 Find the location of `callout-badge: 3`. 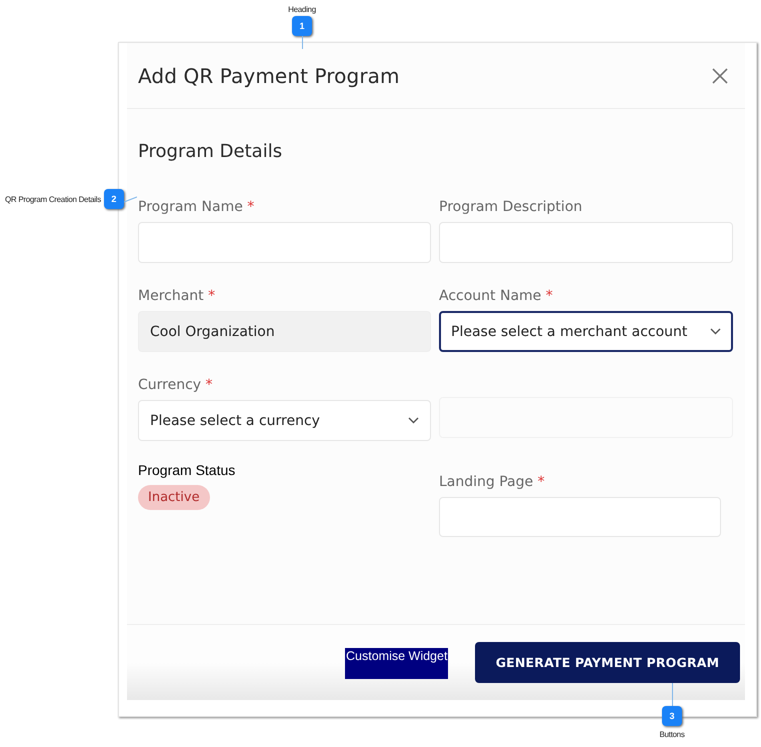

callout-badge: 3 is located at coordinates (672, 716).